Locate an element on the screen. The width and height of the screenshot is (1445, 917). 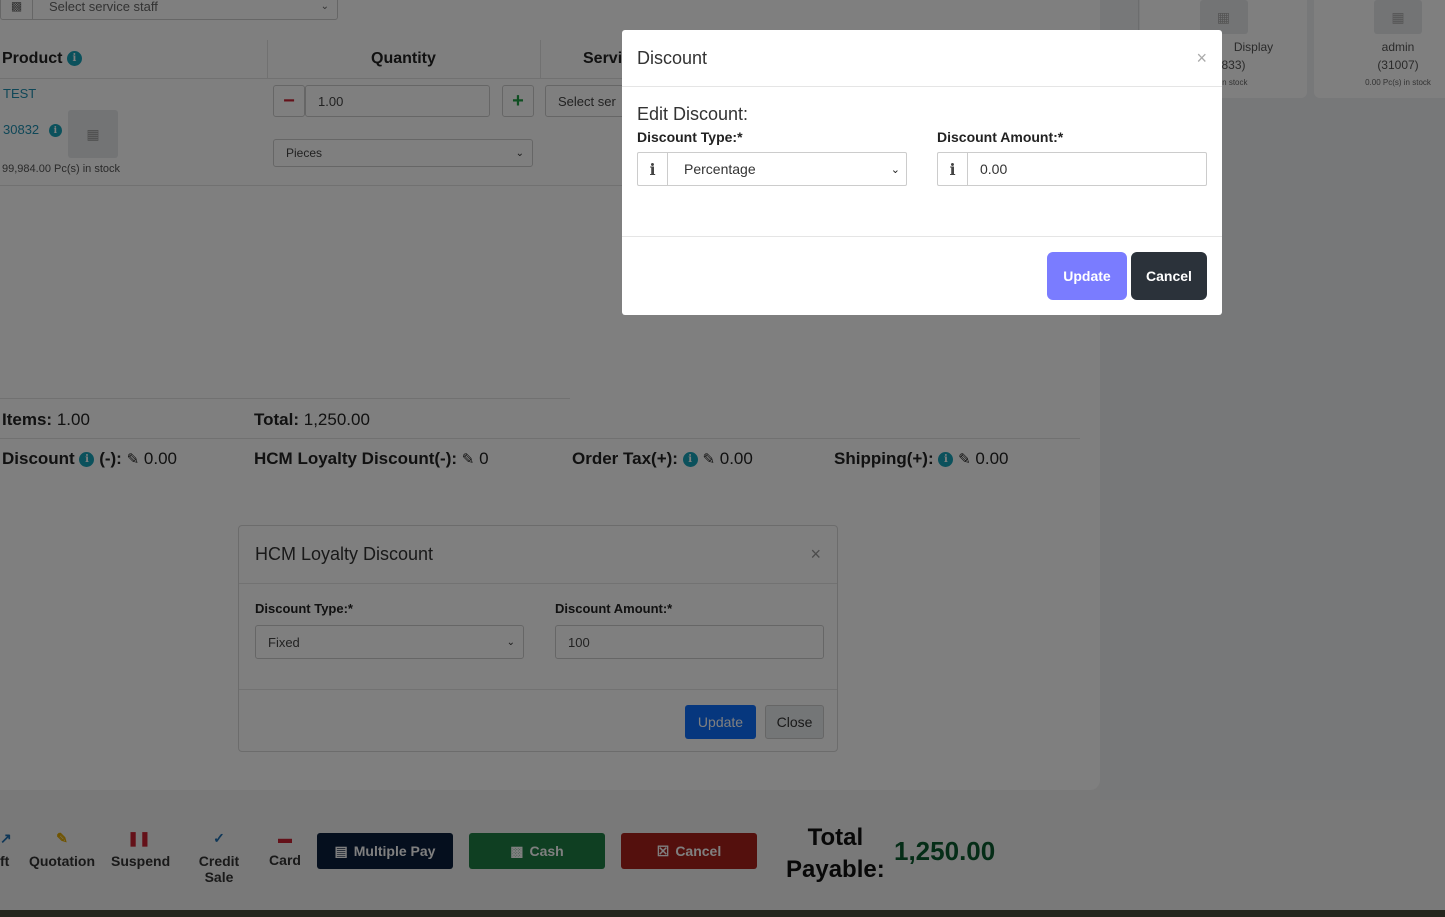
cancel-button: Cancel is located at coordinates (1169, 276).